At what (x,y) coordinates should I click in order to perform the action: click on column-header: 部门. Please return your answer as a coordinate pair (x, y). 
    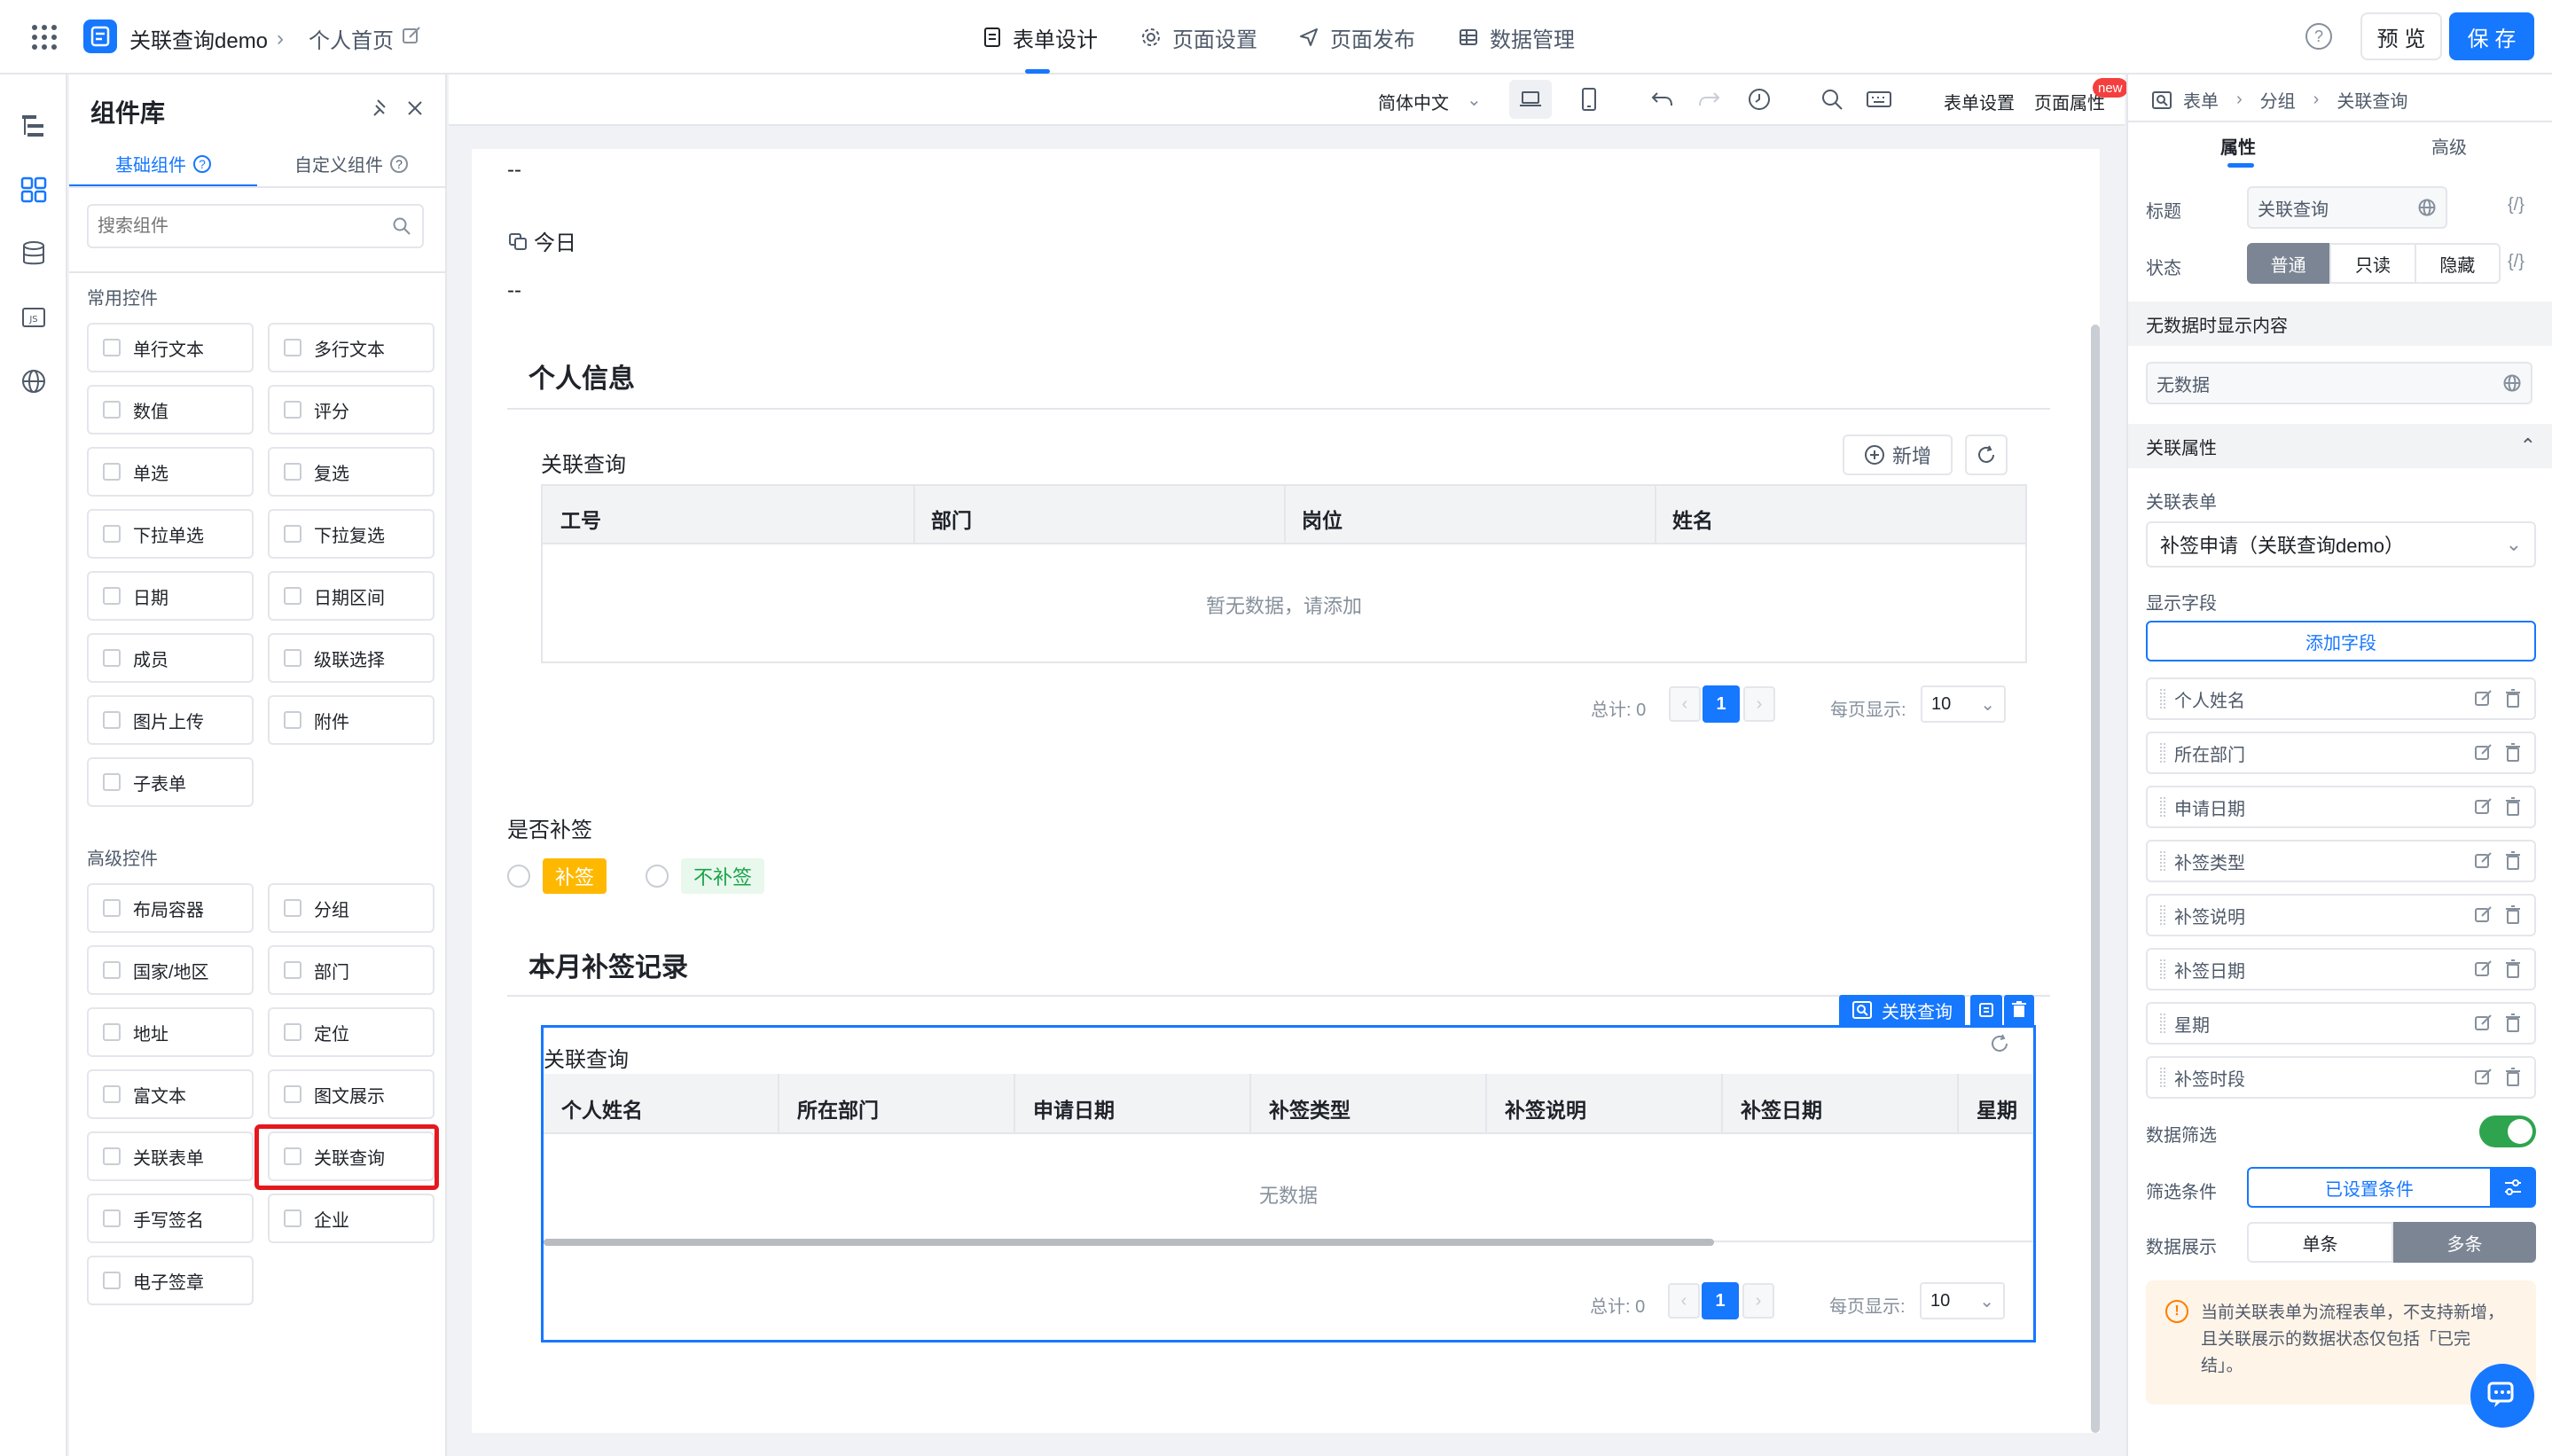
    Looking at the image, I should click on (951, 519).